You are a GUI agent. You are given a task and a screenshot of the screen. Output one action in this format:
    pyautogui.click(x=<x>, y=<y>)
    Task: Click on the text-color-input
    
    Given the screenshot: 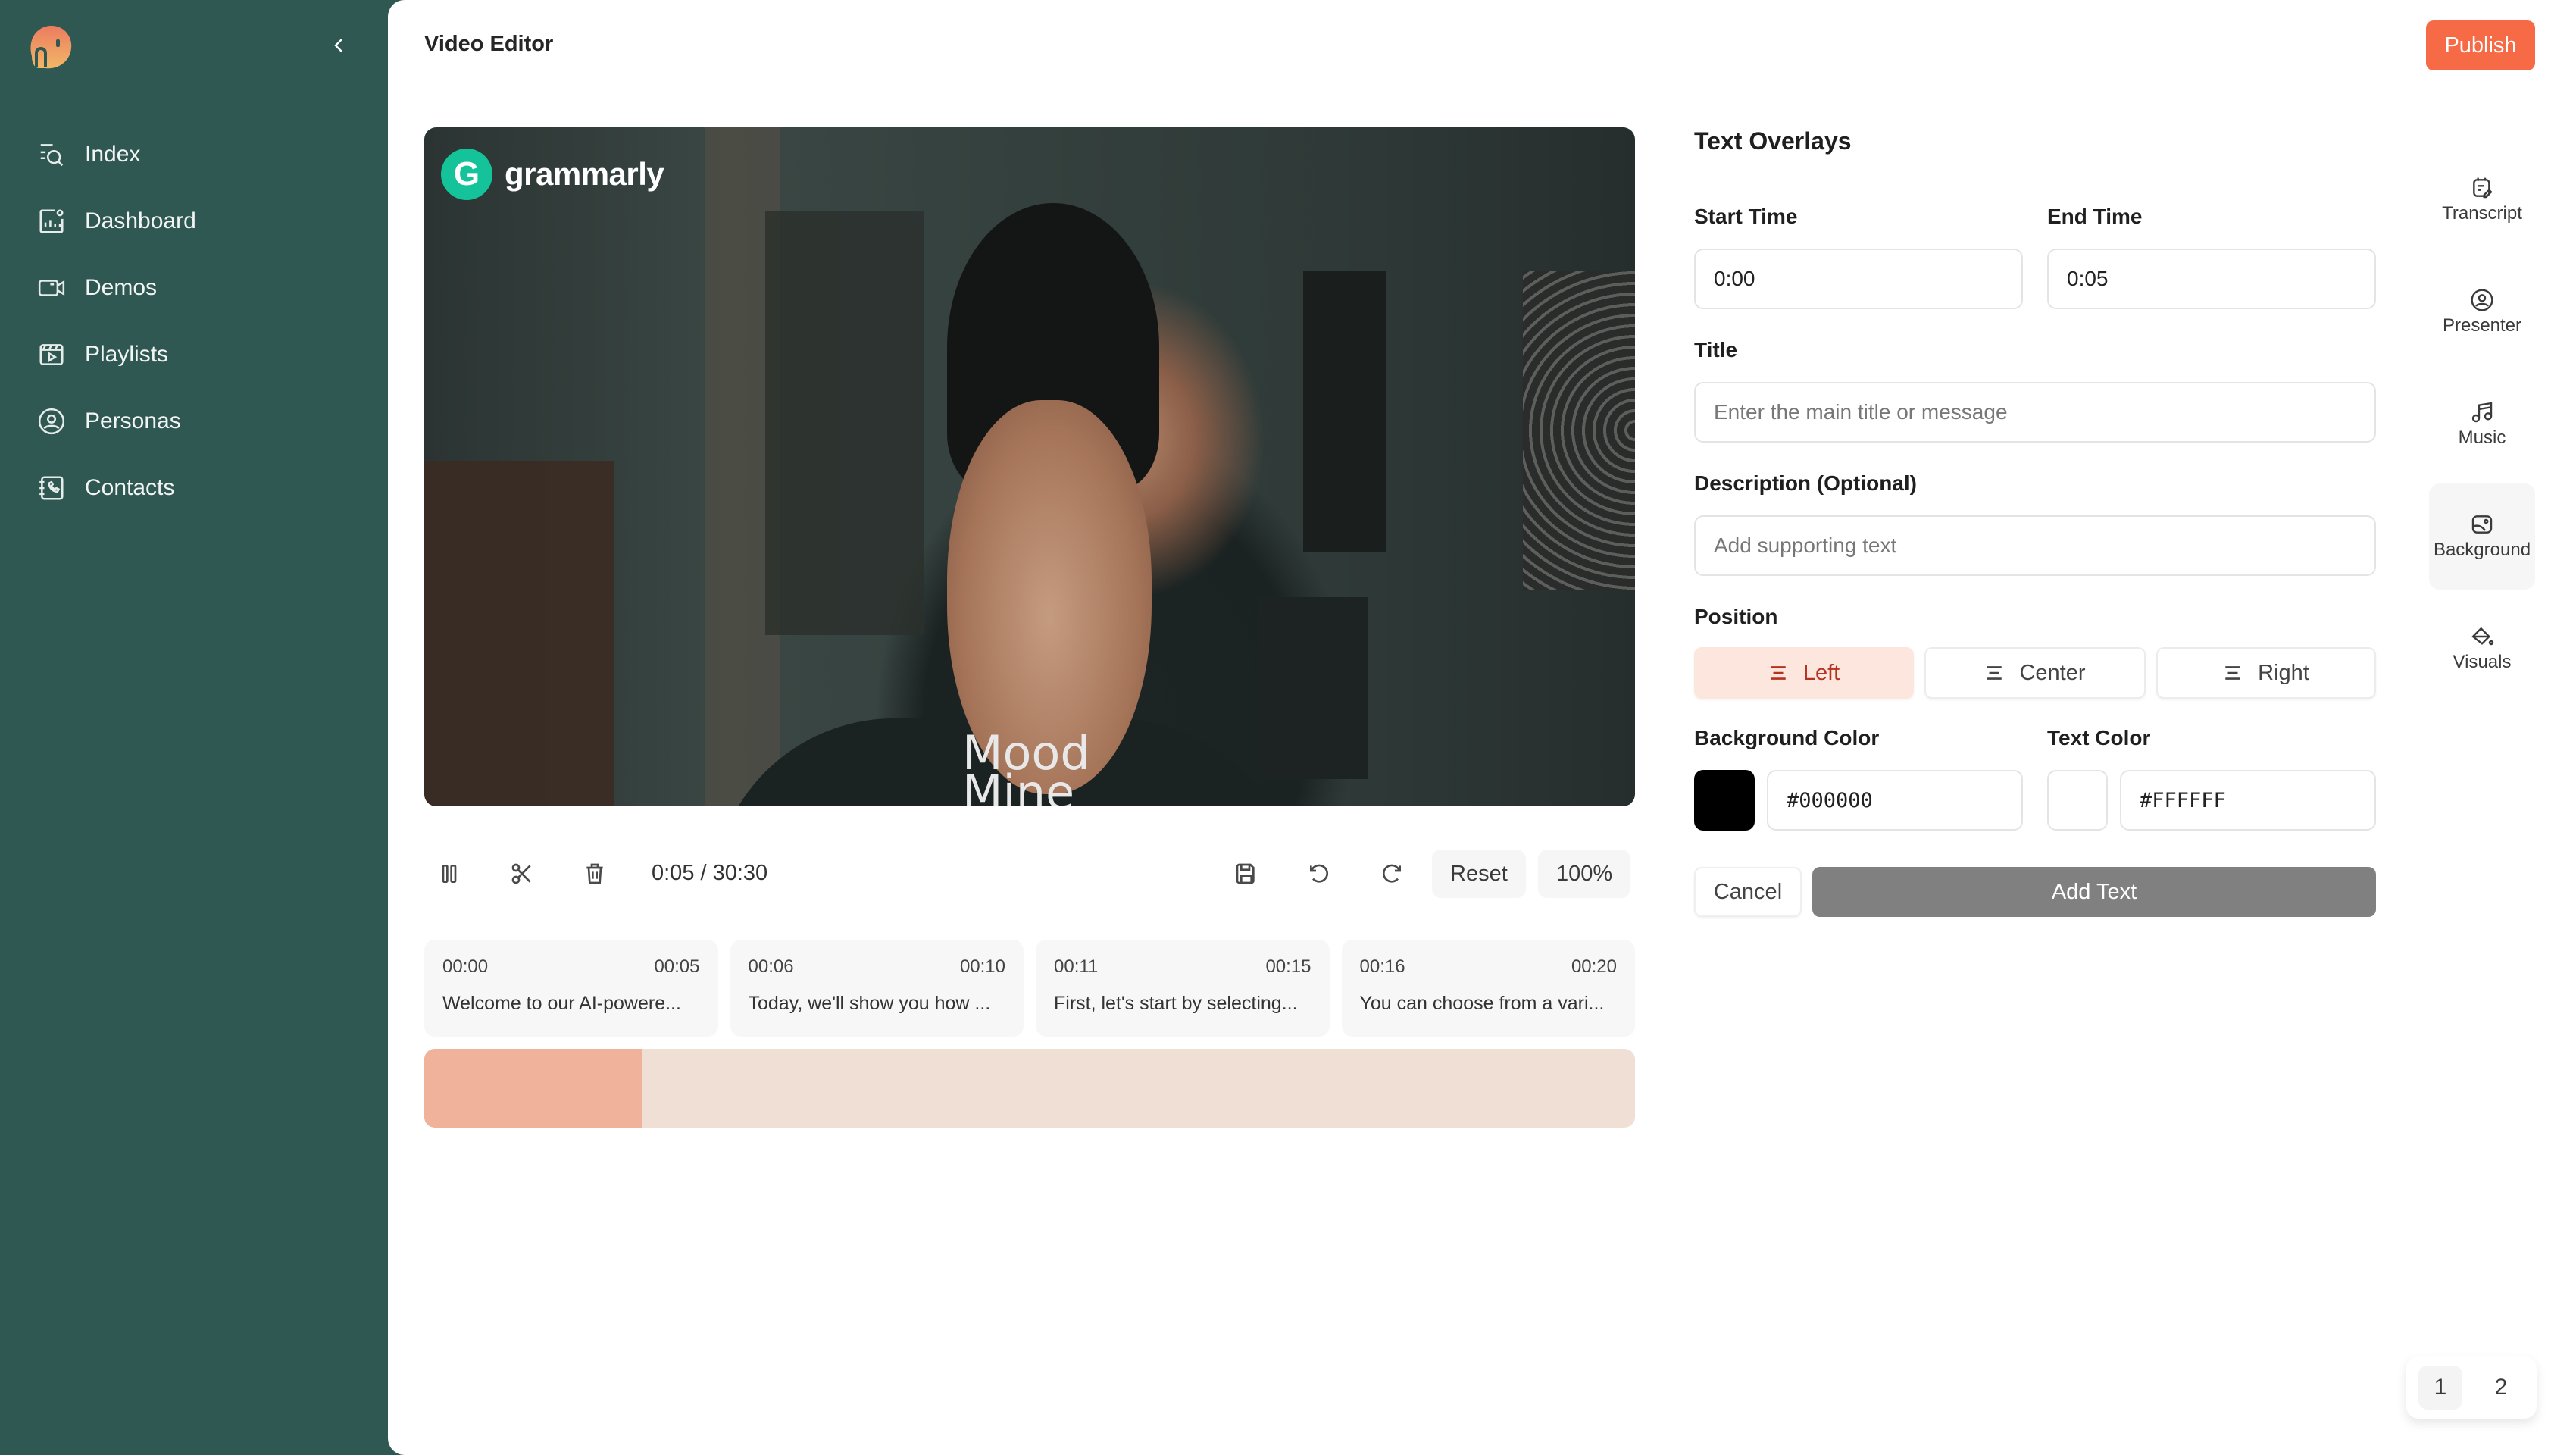 What is the action you would take?
    pyautogui.click(x=2248, y=800)
    